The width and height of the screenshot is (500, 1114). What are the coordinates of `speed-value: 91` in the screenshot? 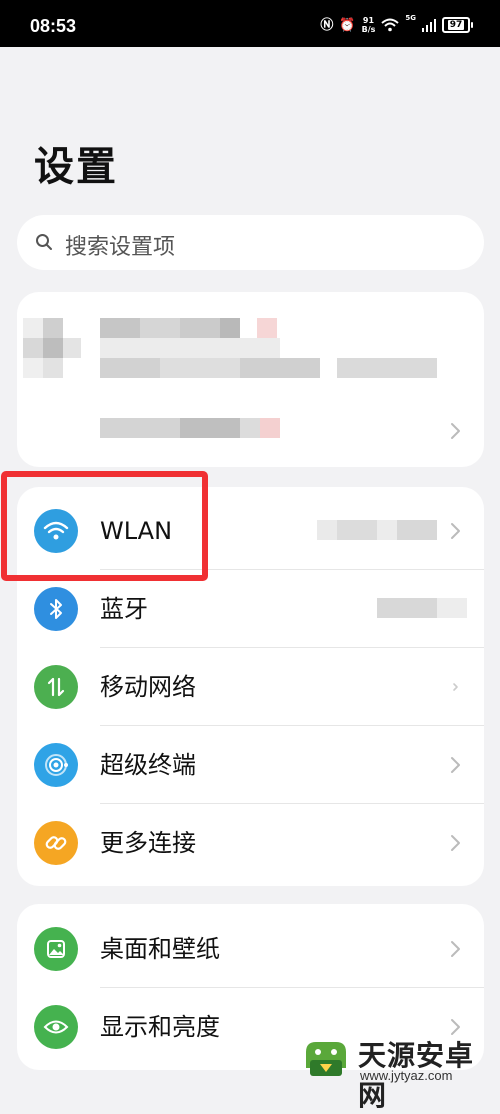 It's located at (368, 20).